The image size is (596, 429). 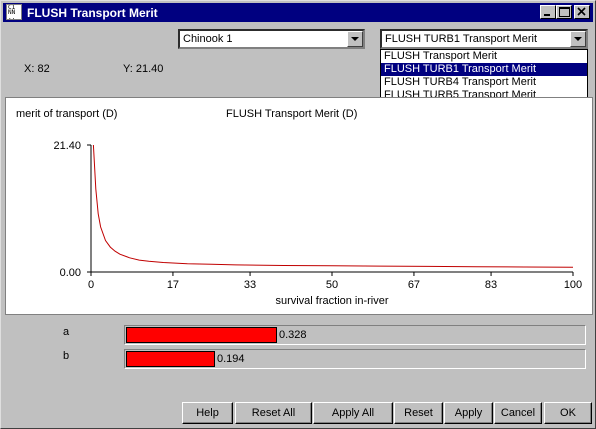 What do you see at coordinates (355, 335) in the screenshot?
I see `param-slider-a: 0.328` at bounding box center [355, 335].